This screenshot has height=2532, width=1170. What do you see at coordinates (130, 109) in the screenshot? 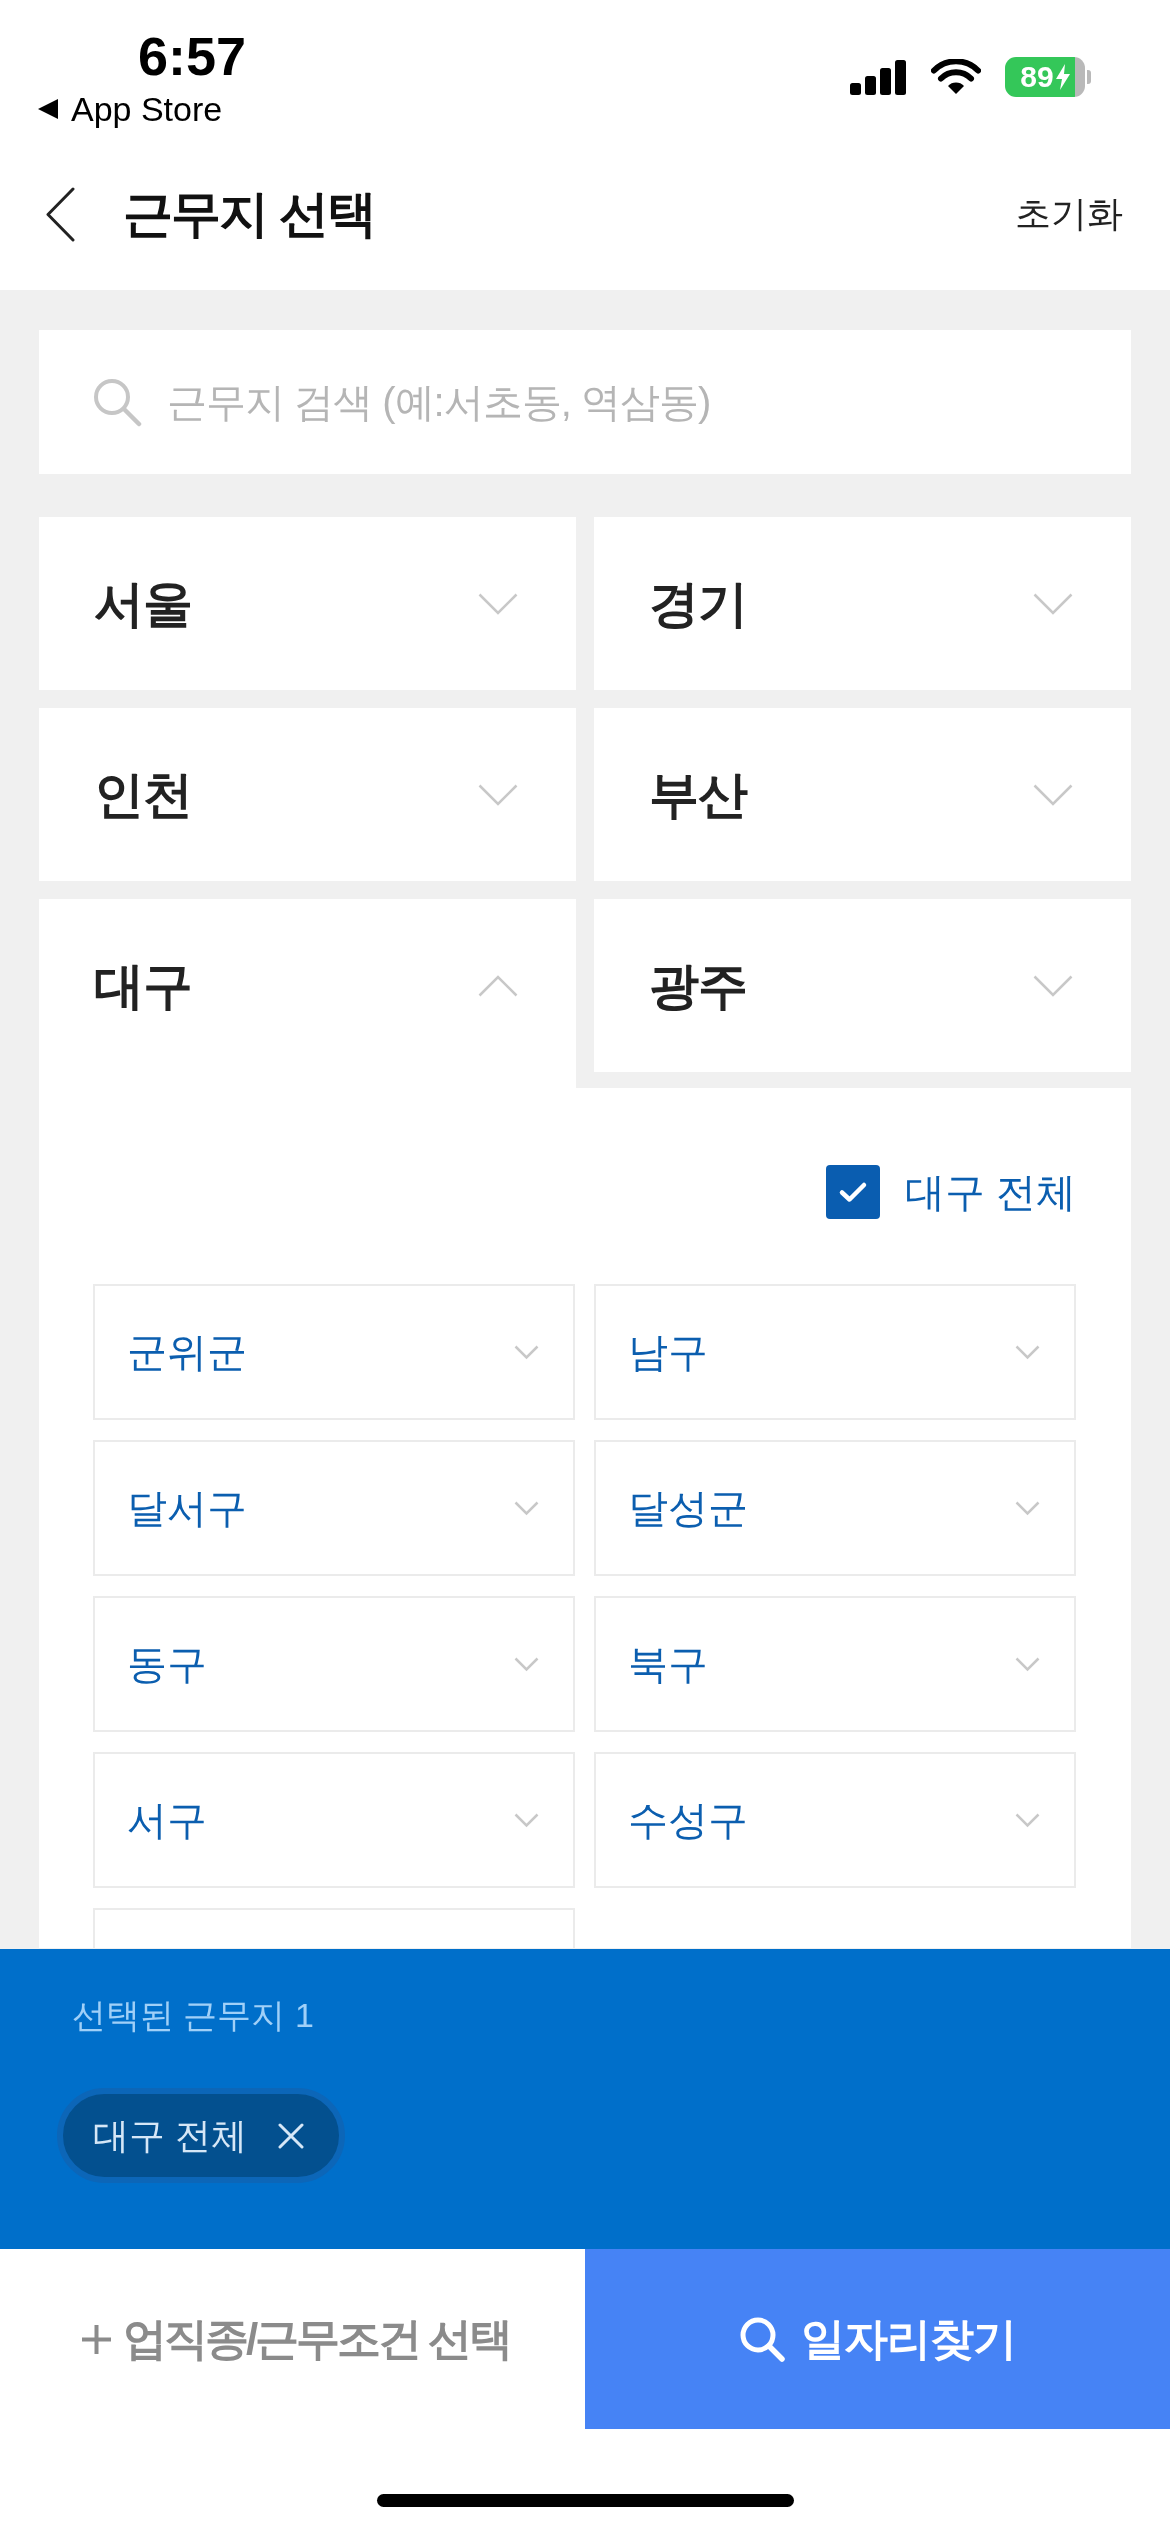
I see `app-store-back-link: App Store` at bounding box center [130, 109].